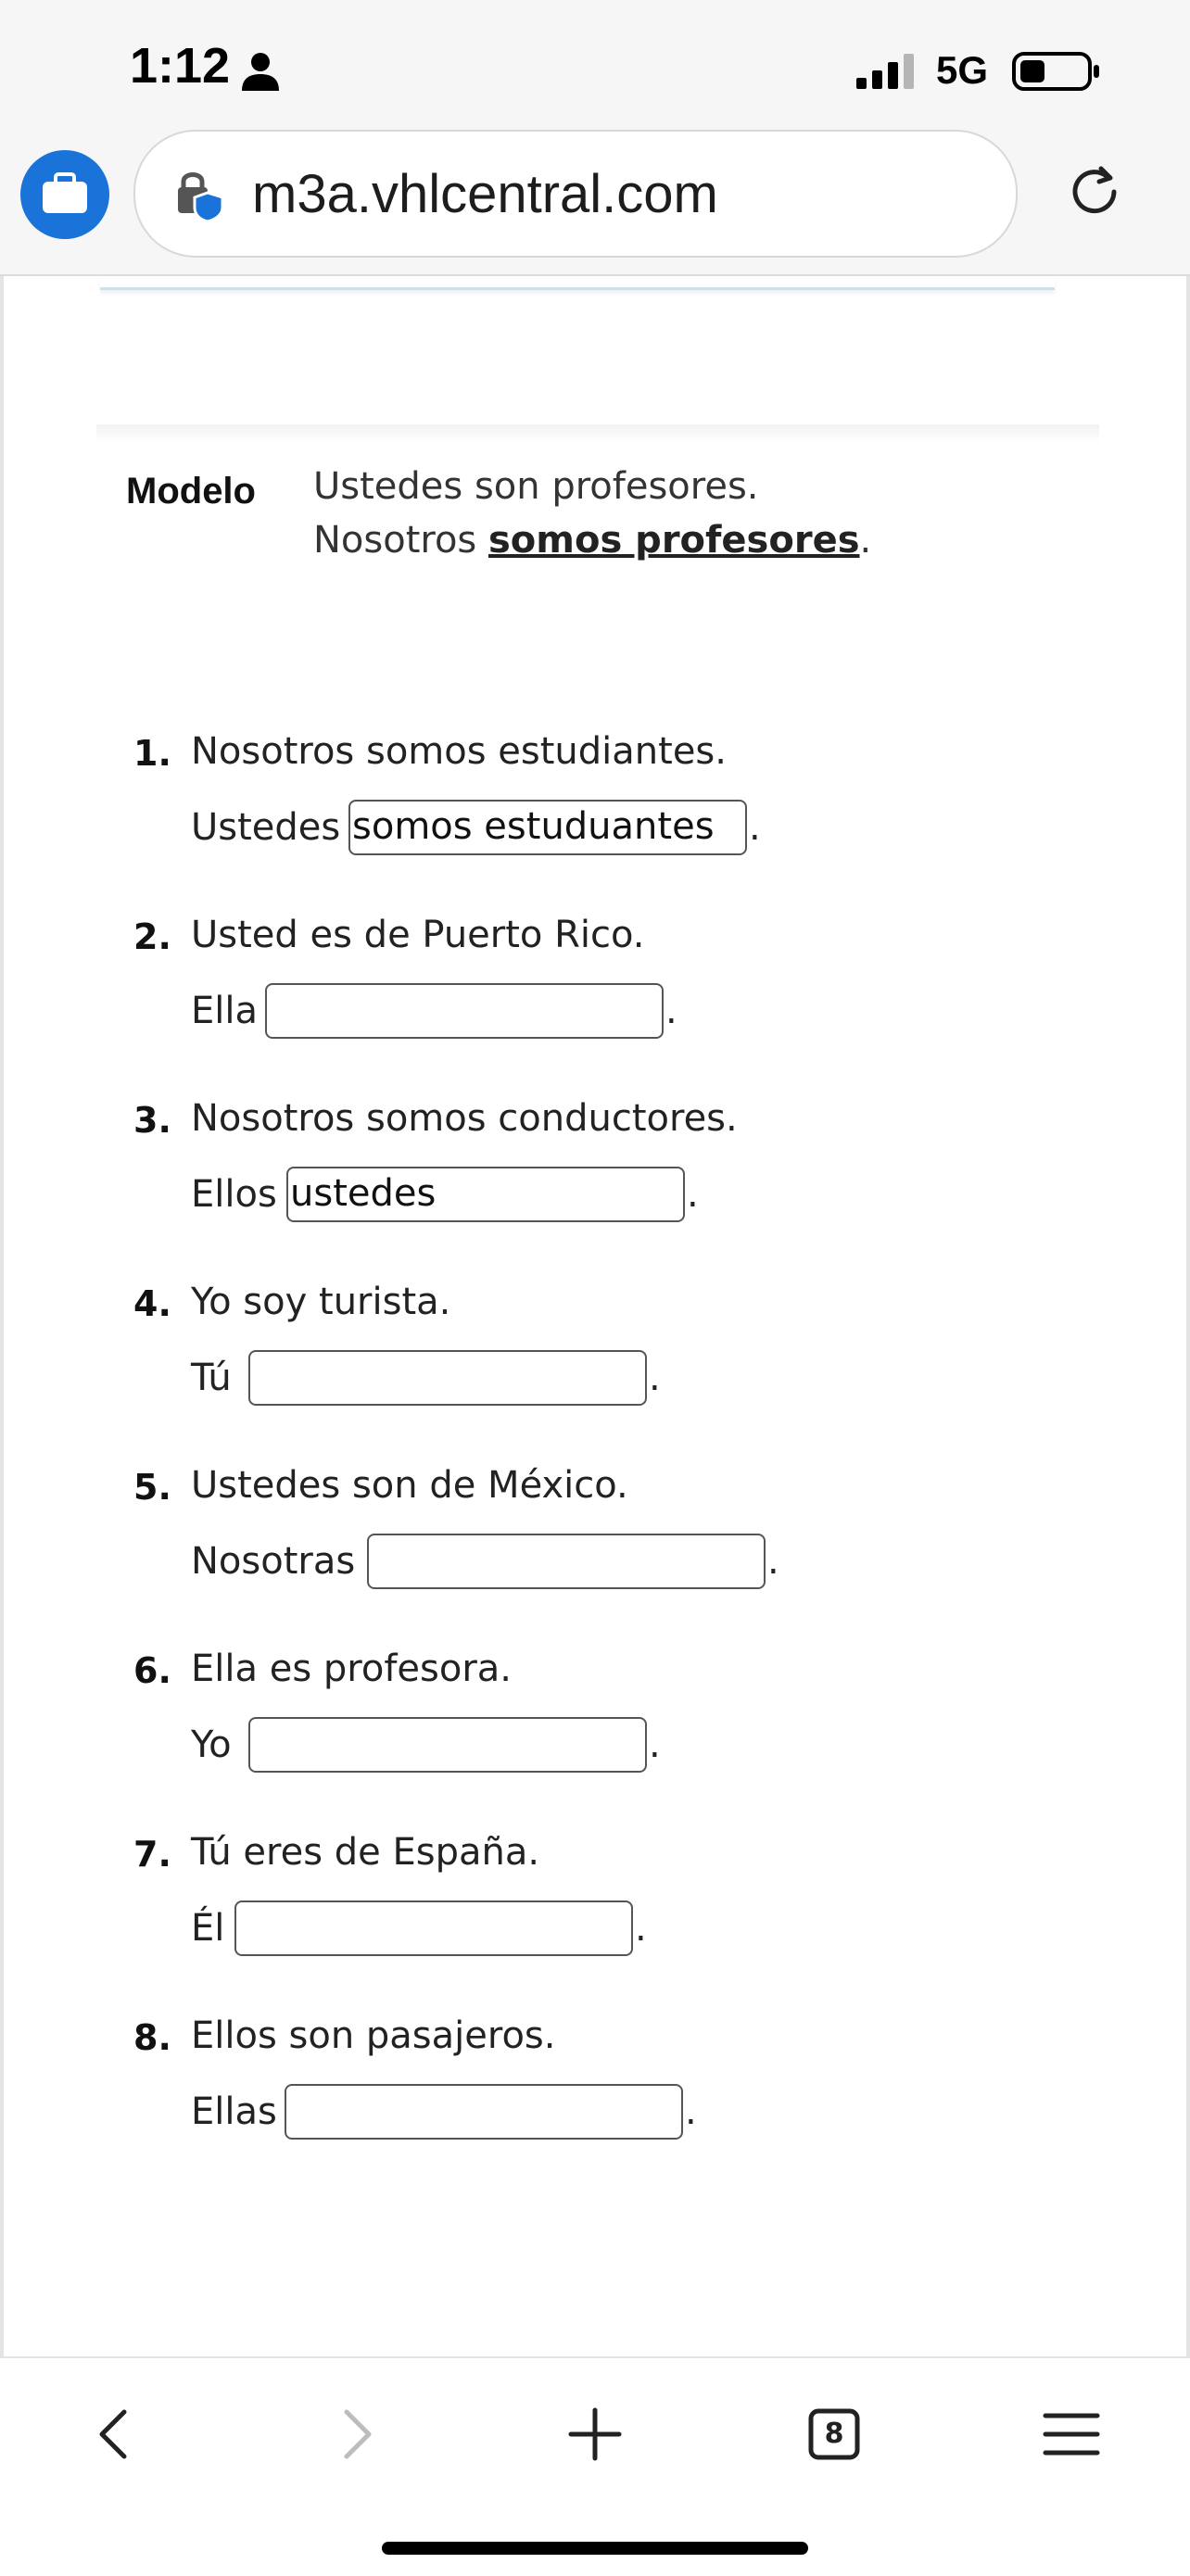 Image resolution: width=1190 pixels, height=2576 pixels. Describe the element at coordinates (266, 827) in the screenshot. I see `item-subject: Ustedes` at that location.